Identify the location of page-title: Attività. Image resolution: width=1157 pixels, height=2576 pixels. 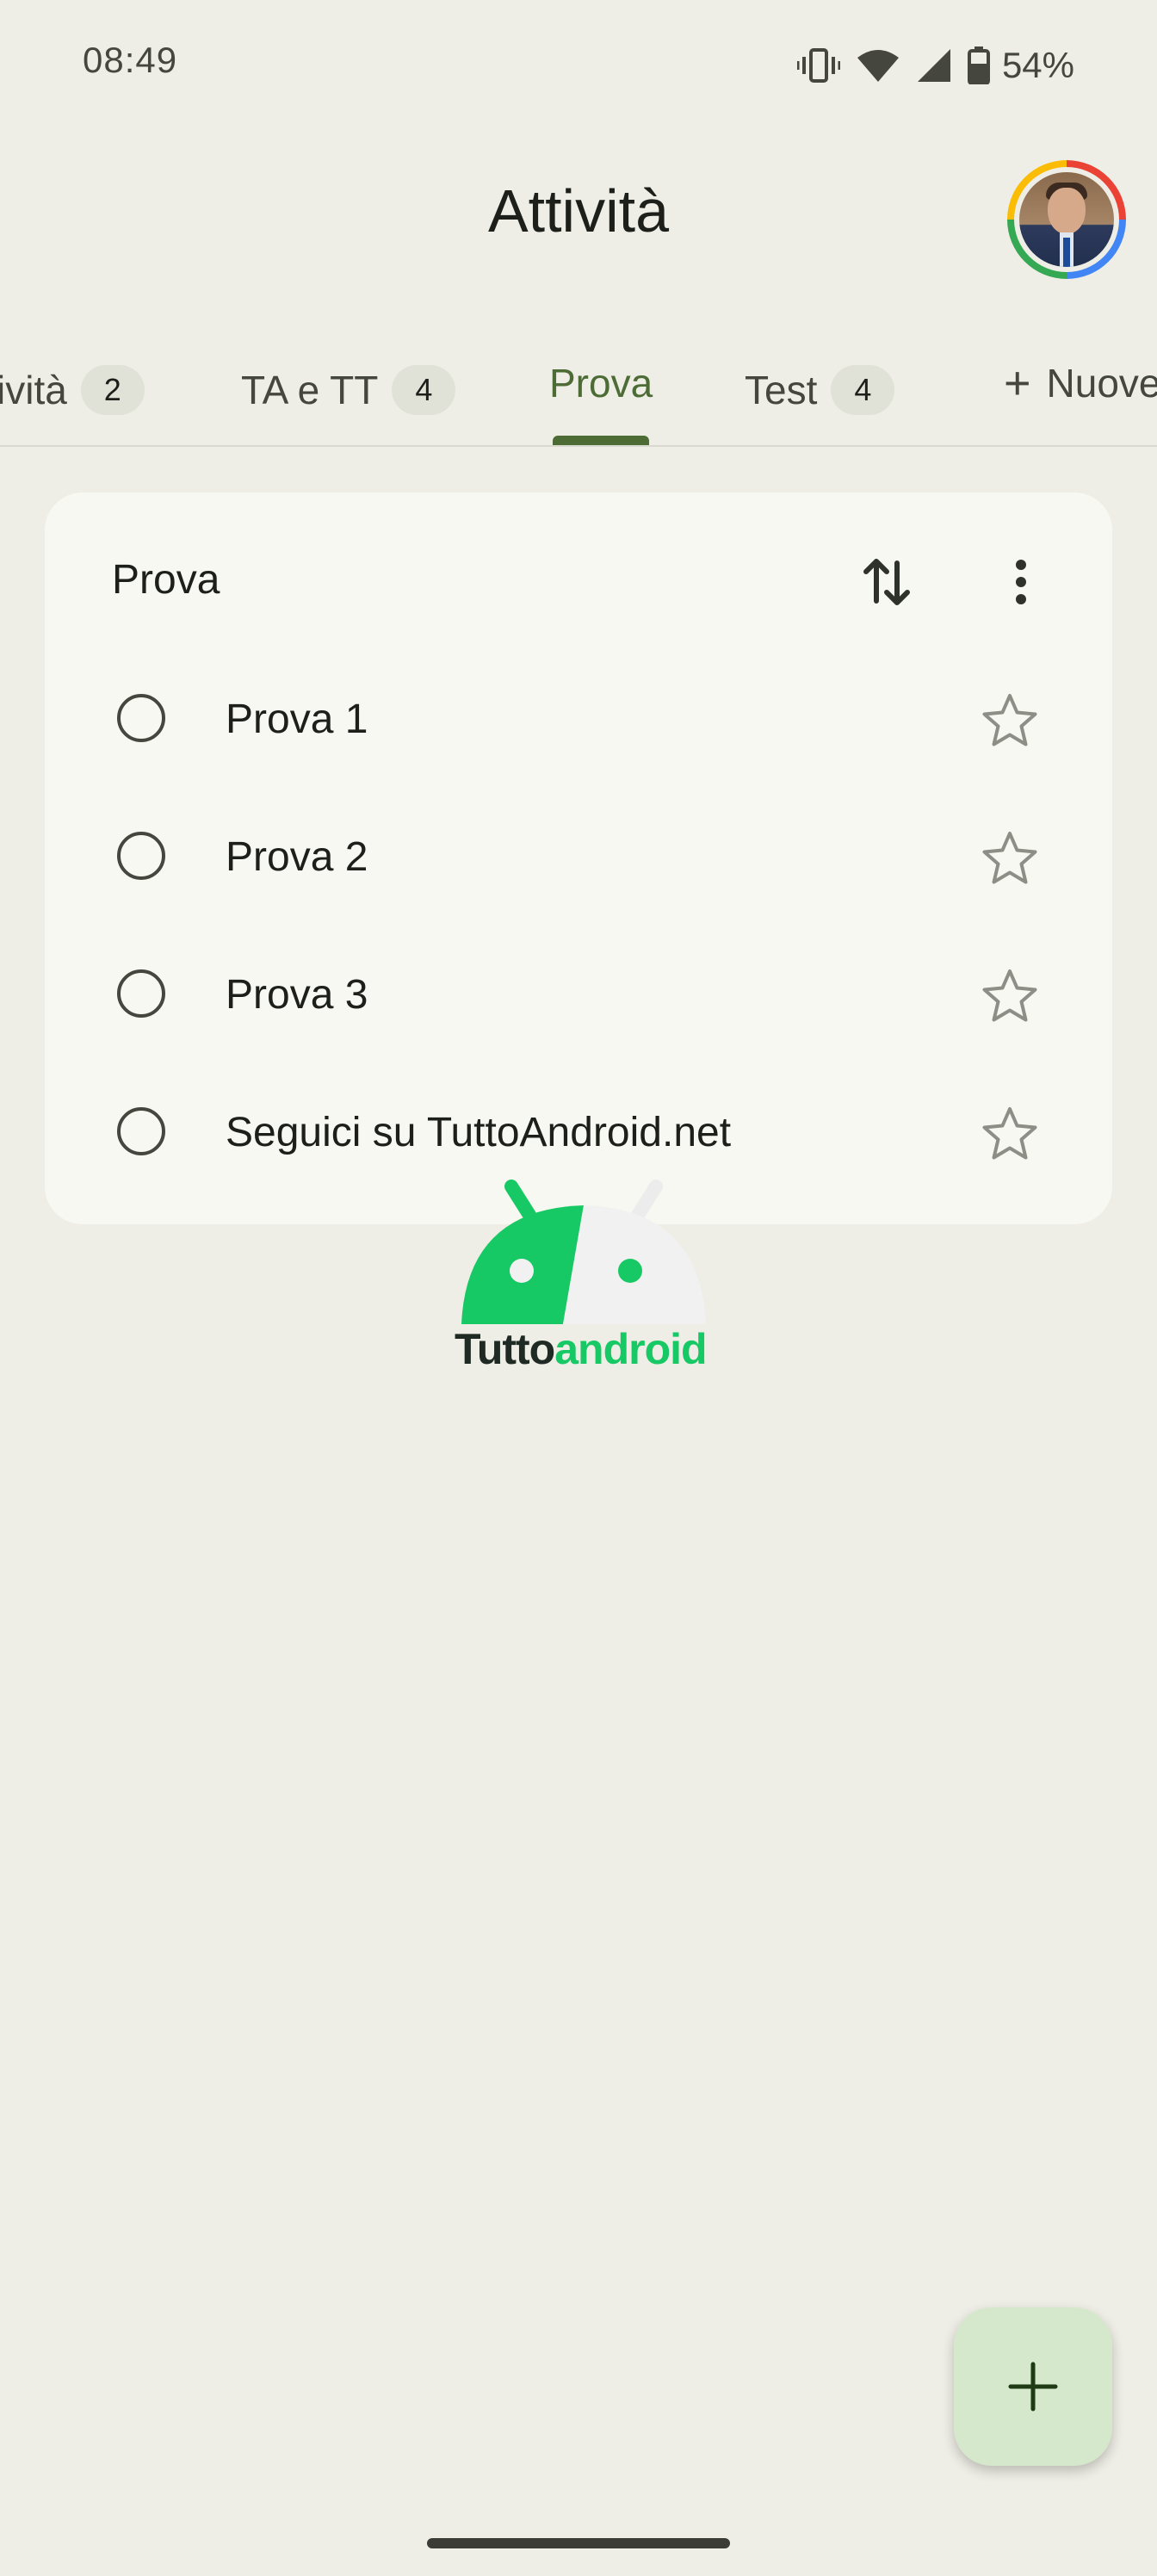
(579, 211).